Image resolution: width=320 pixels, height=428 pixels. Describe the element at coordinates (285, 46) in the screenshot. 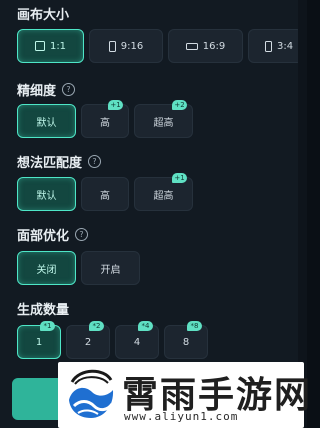

I see `canvas-option-label: 3:4` at that location.